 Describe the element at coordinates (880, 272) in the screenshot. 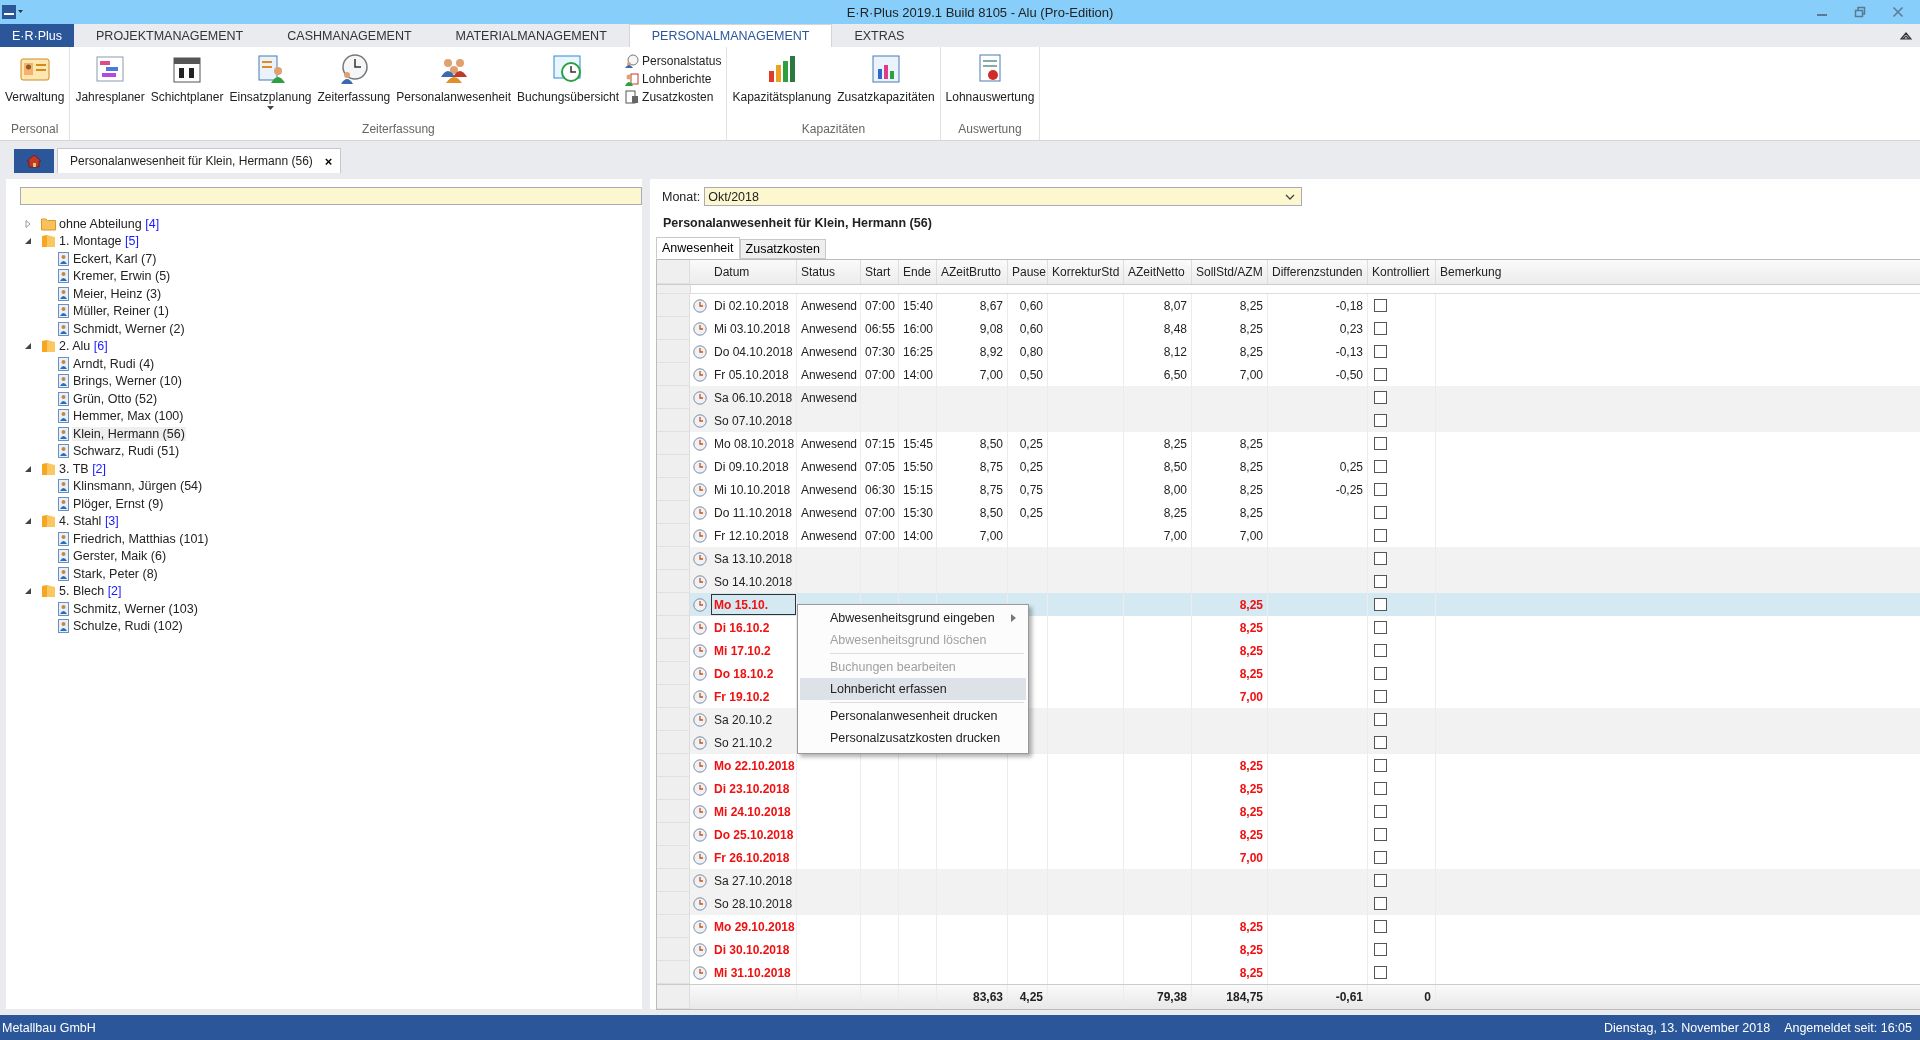

I see `column-header: Start` at that location.